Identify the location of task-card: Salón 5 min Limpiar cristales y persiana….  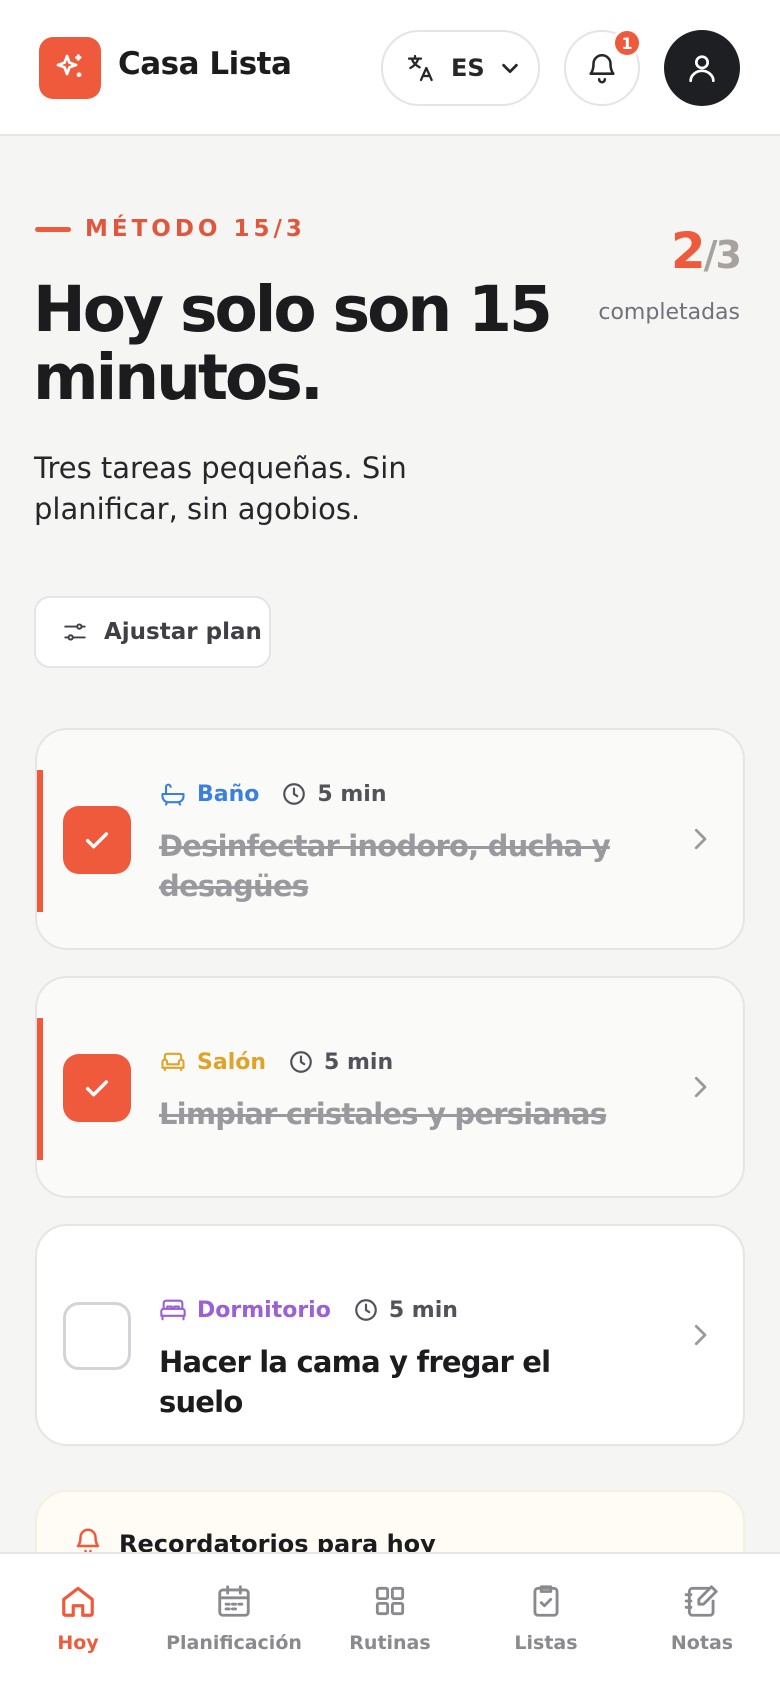
(390, 1087).